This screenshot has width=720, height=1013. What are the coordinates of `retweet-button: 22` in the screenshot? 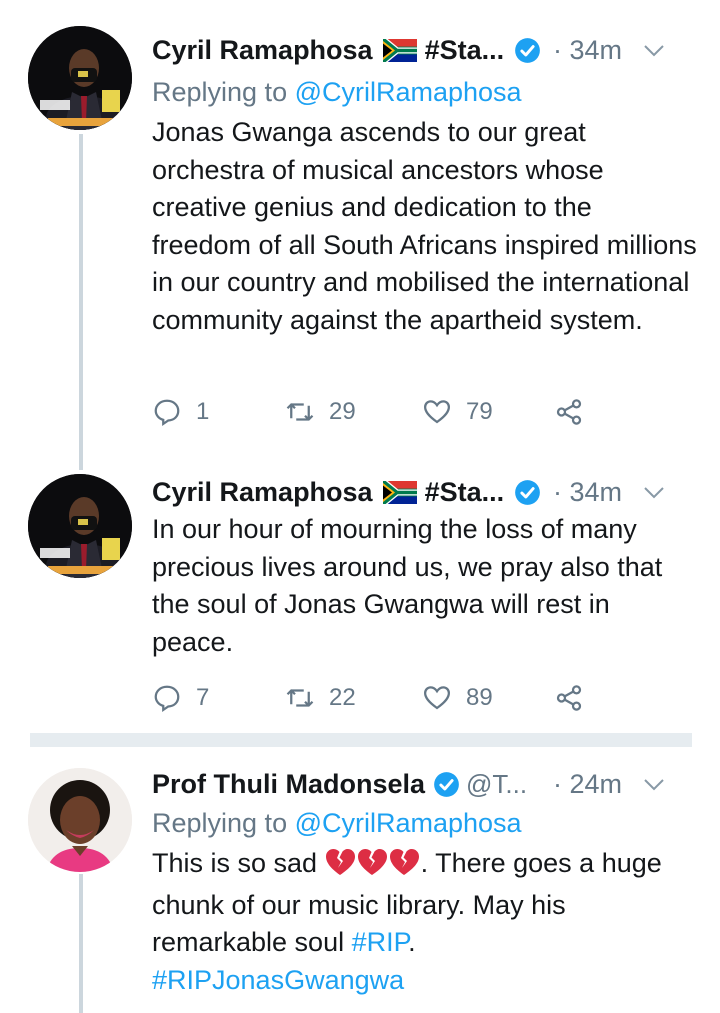 It's located at (320, 698).